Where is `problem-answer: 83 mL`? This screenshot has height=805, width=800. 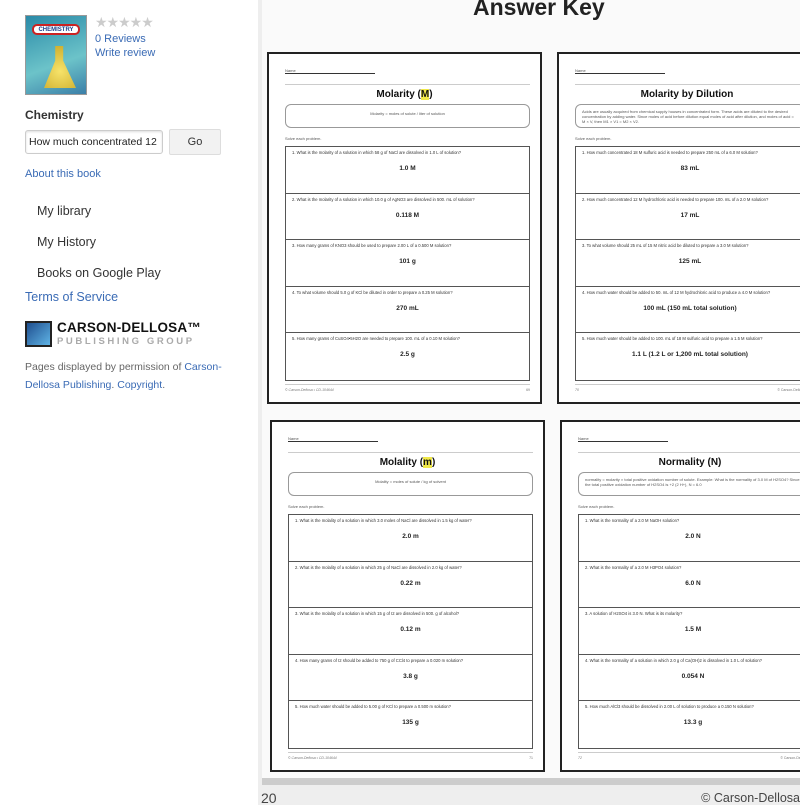
problem-answer: 83 mL is located at coordinates (690, 168).